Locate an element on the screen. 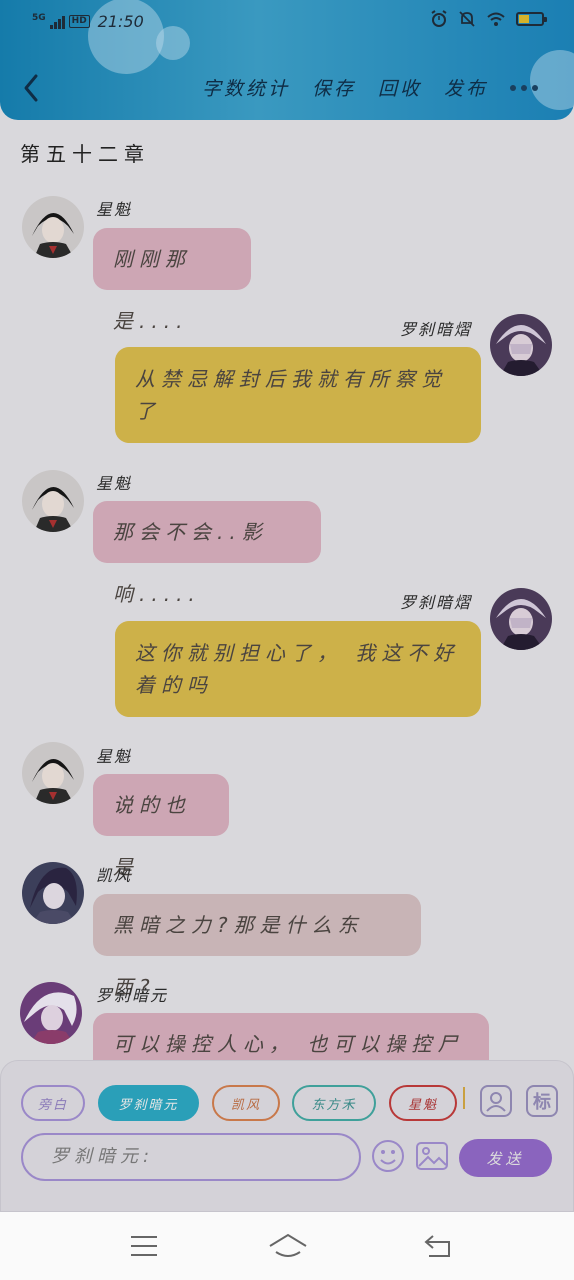 Image resolution: width=574 pixels, height=1280 pixels. clock: 21:50 is located at coordinates (120, 21).